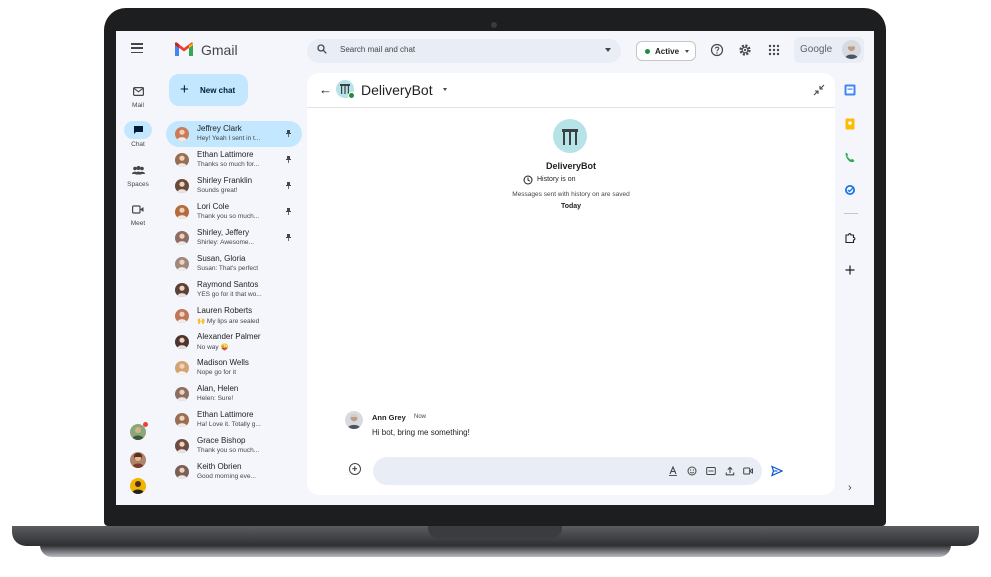 This screenshot has height=577, width=991. Describe the element at coordinates (851, 213) in the screenshot. I see `side-panel-divider` at that location.